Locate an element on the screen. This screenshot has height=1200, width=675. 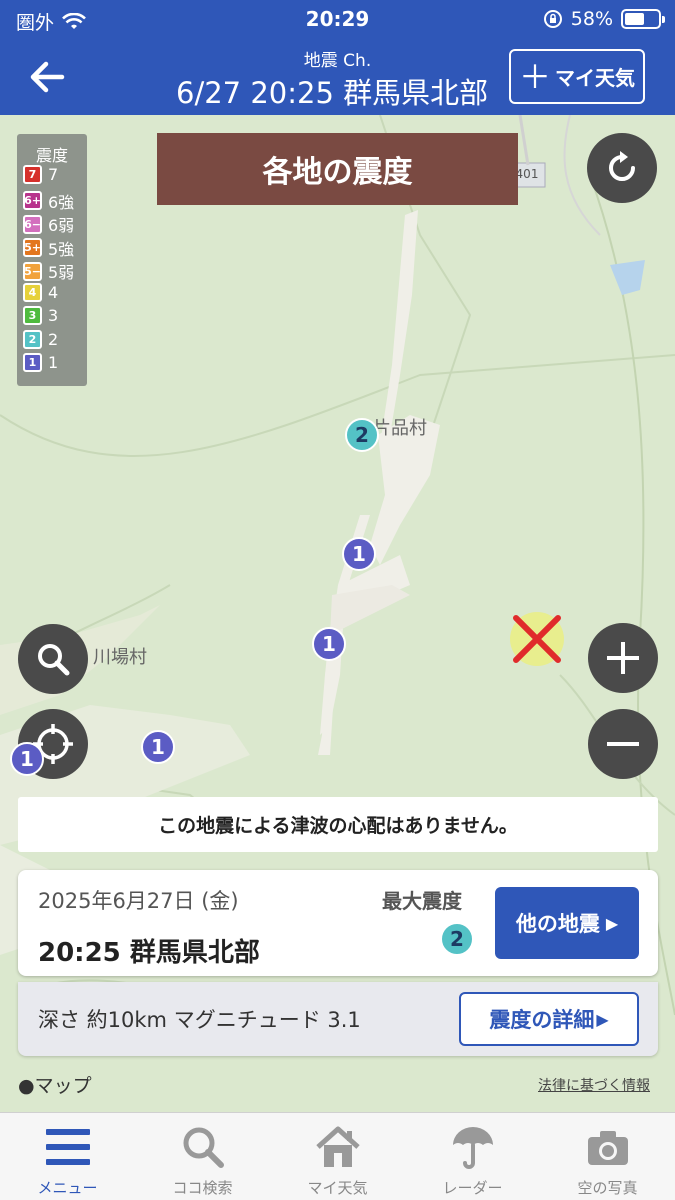
zoom-out-button is located at coordinates (623, 744).